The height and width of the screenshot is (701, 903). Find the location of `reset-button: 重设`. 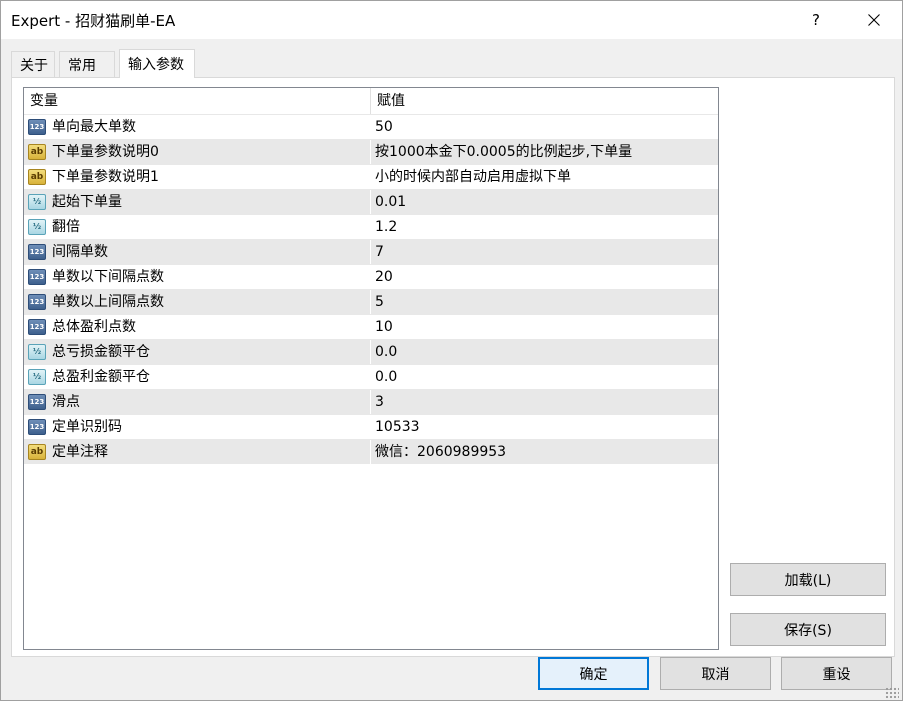

reset-button: 重设 is located at coordinates (836, 673).